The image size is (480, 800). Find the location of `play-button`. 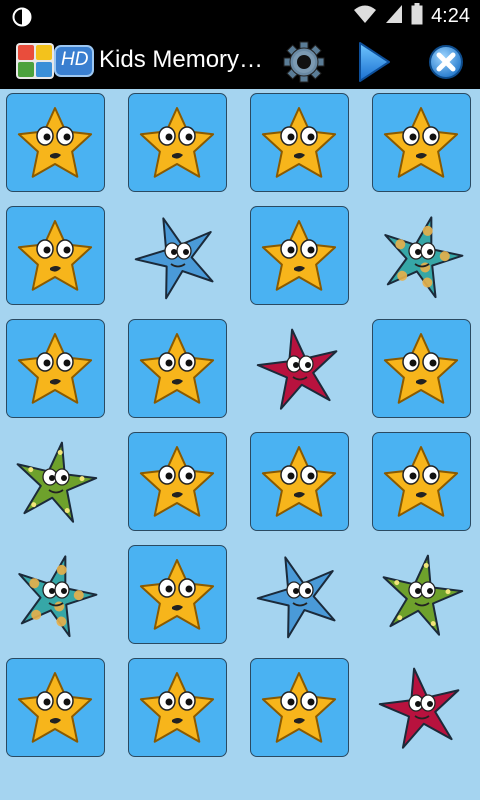

play-button is located at coordinates (374, 62).